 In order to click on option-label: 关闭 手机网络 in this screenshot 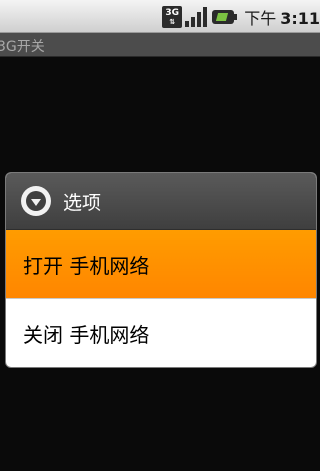, I will do `click(86, 335)`.